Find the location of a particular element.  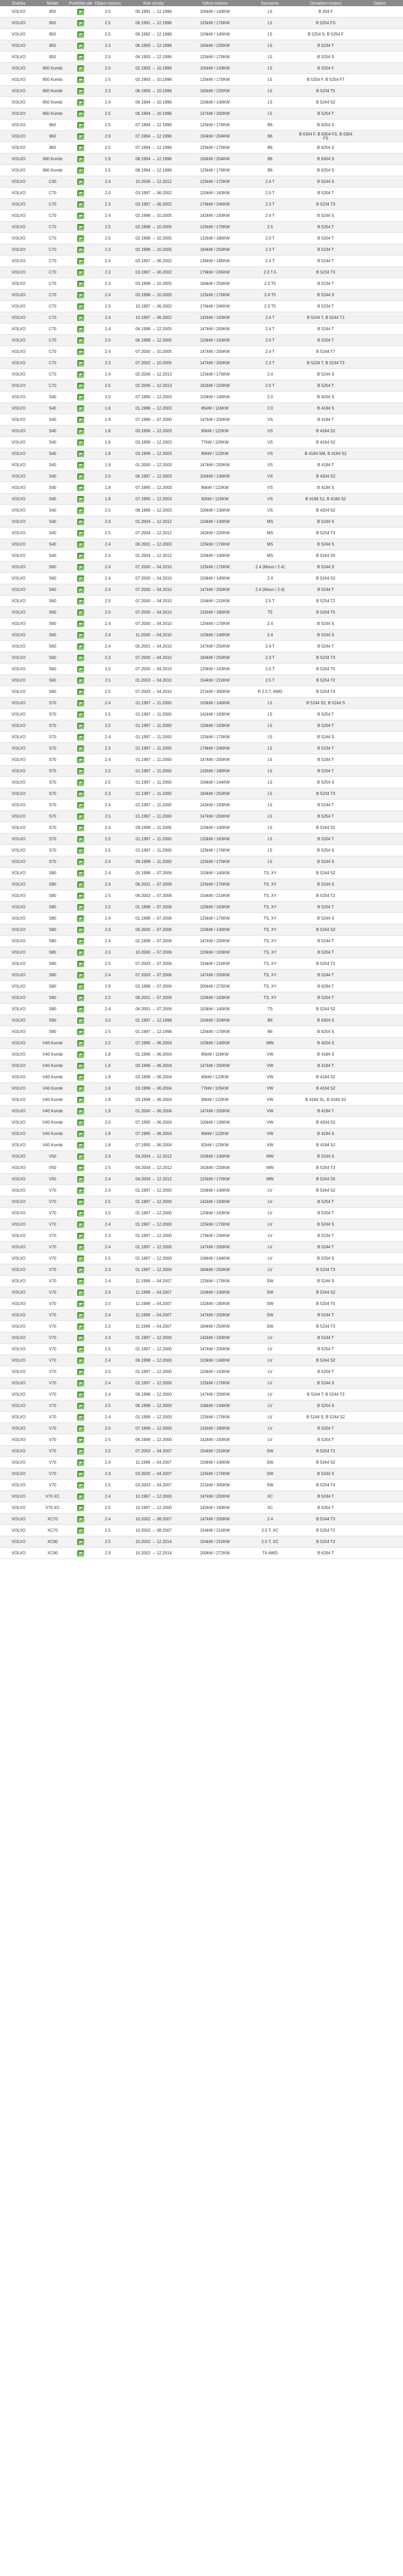

header-volume: Objem motoru is located at coordinates (108, 3).